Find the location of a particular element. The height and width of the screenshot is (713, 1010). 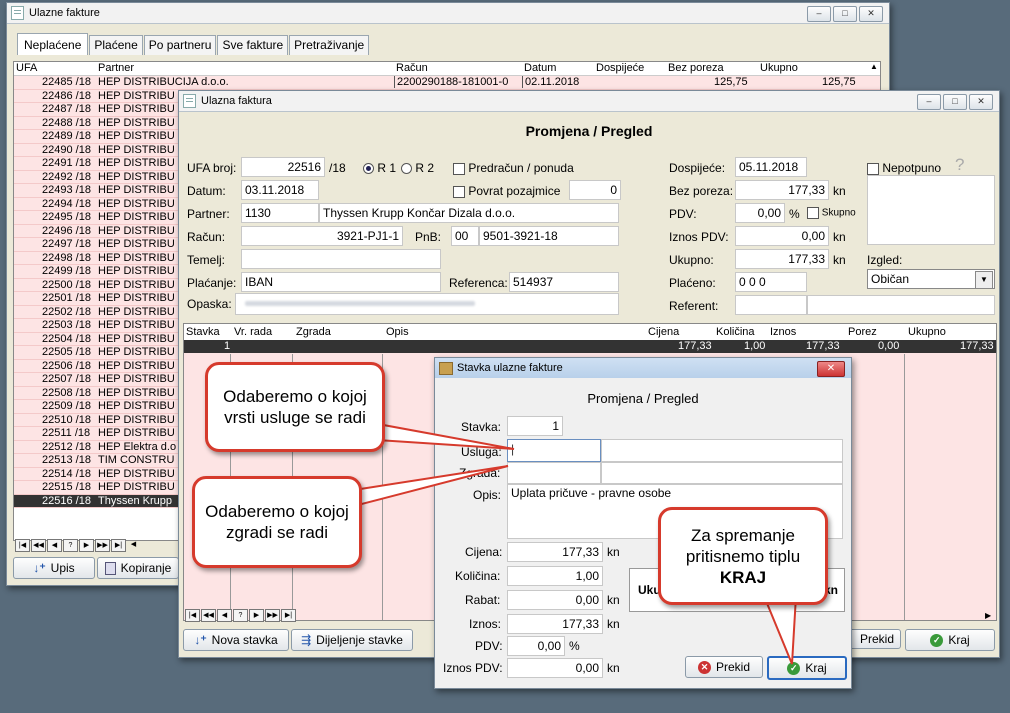

scroll-left-icon: ◀ is located at coordinates (133, 544).